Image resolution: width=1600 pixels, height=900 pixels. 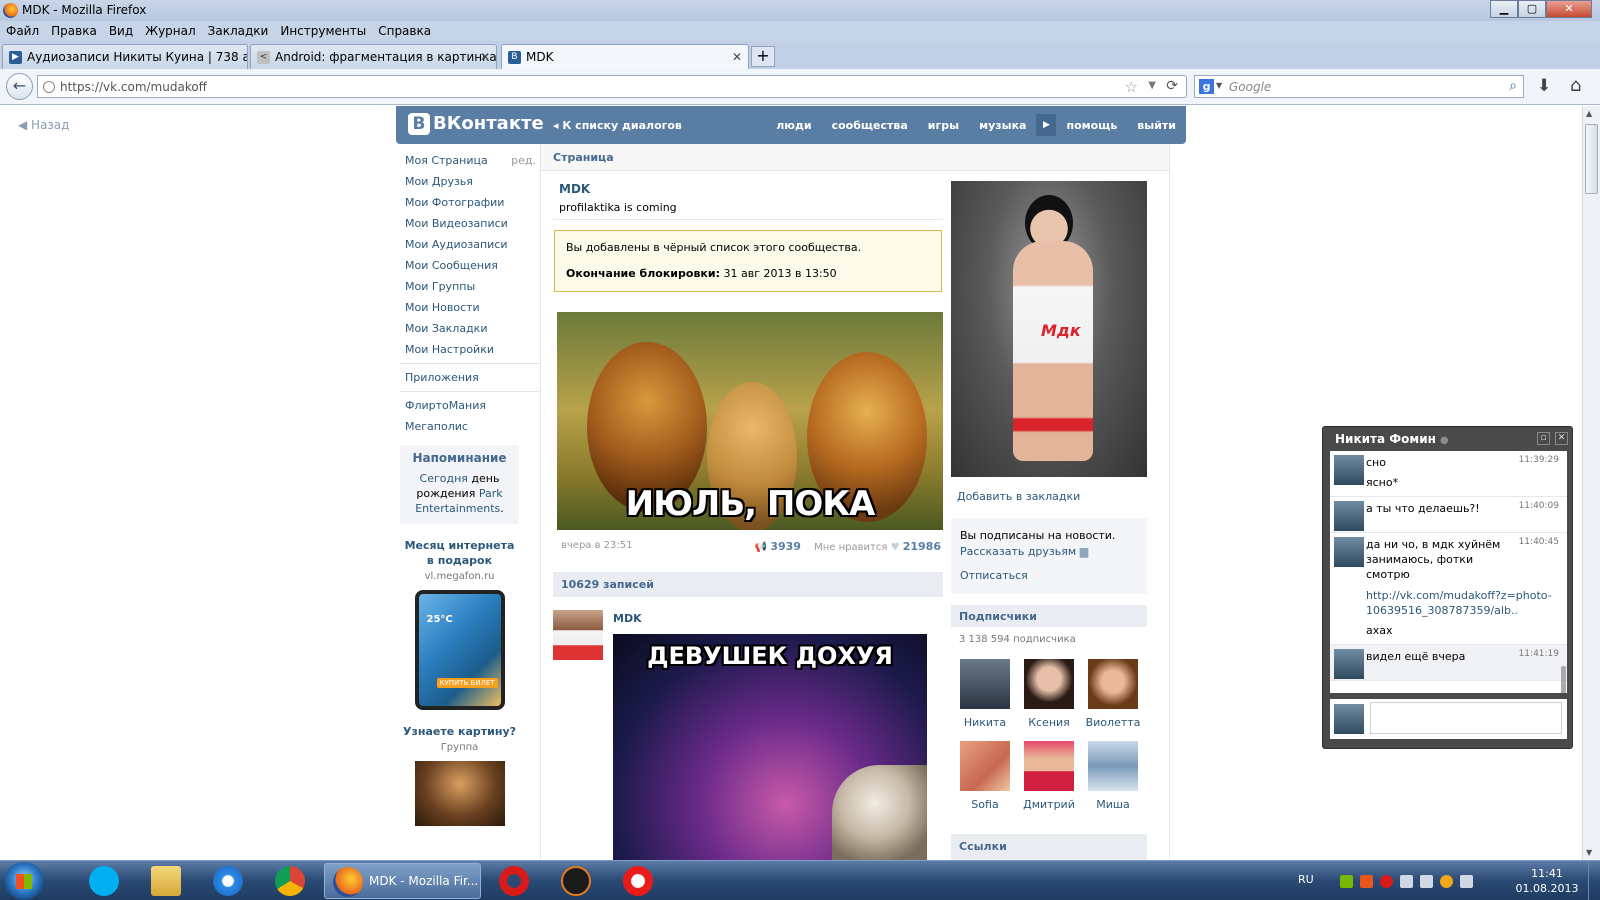 I want to click on add-bookmark-link: Добавить в закладки, so click(x=1018, y=496).